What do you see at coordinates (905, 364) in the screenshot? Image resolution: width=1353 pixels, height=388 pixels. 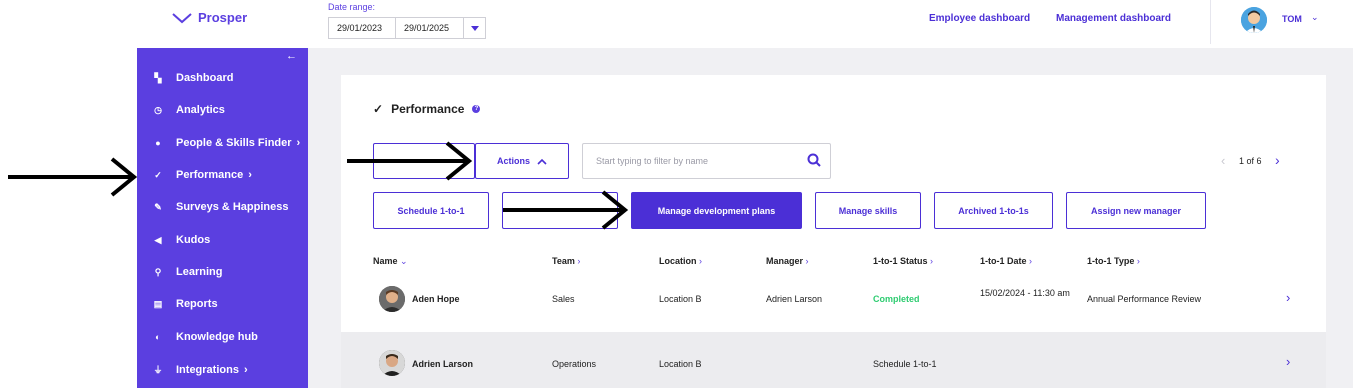 I see `row-status: Schedule 1-to-1` at bounding box center [905, 364].